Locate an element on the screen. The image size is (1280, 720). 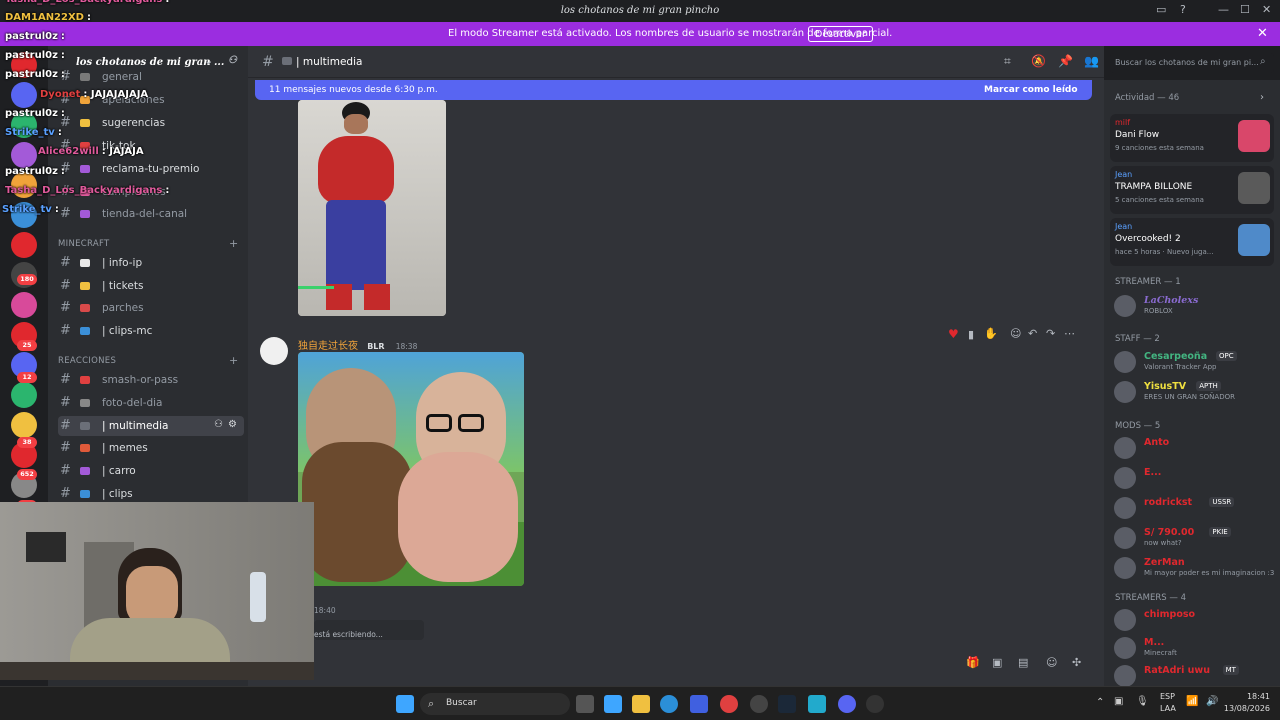
hands-reaction-icon: ✋ is located at coordinates (991, 333).